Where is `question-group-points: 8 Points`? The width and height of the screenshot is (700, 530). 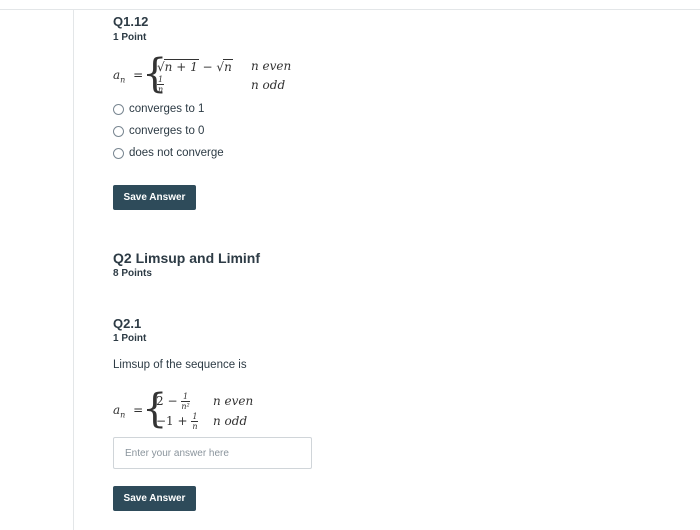 question-group-points: 8 Points is located at coordinates (132, 273).